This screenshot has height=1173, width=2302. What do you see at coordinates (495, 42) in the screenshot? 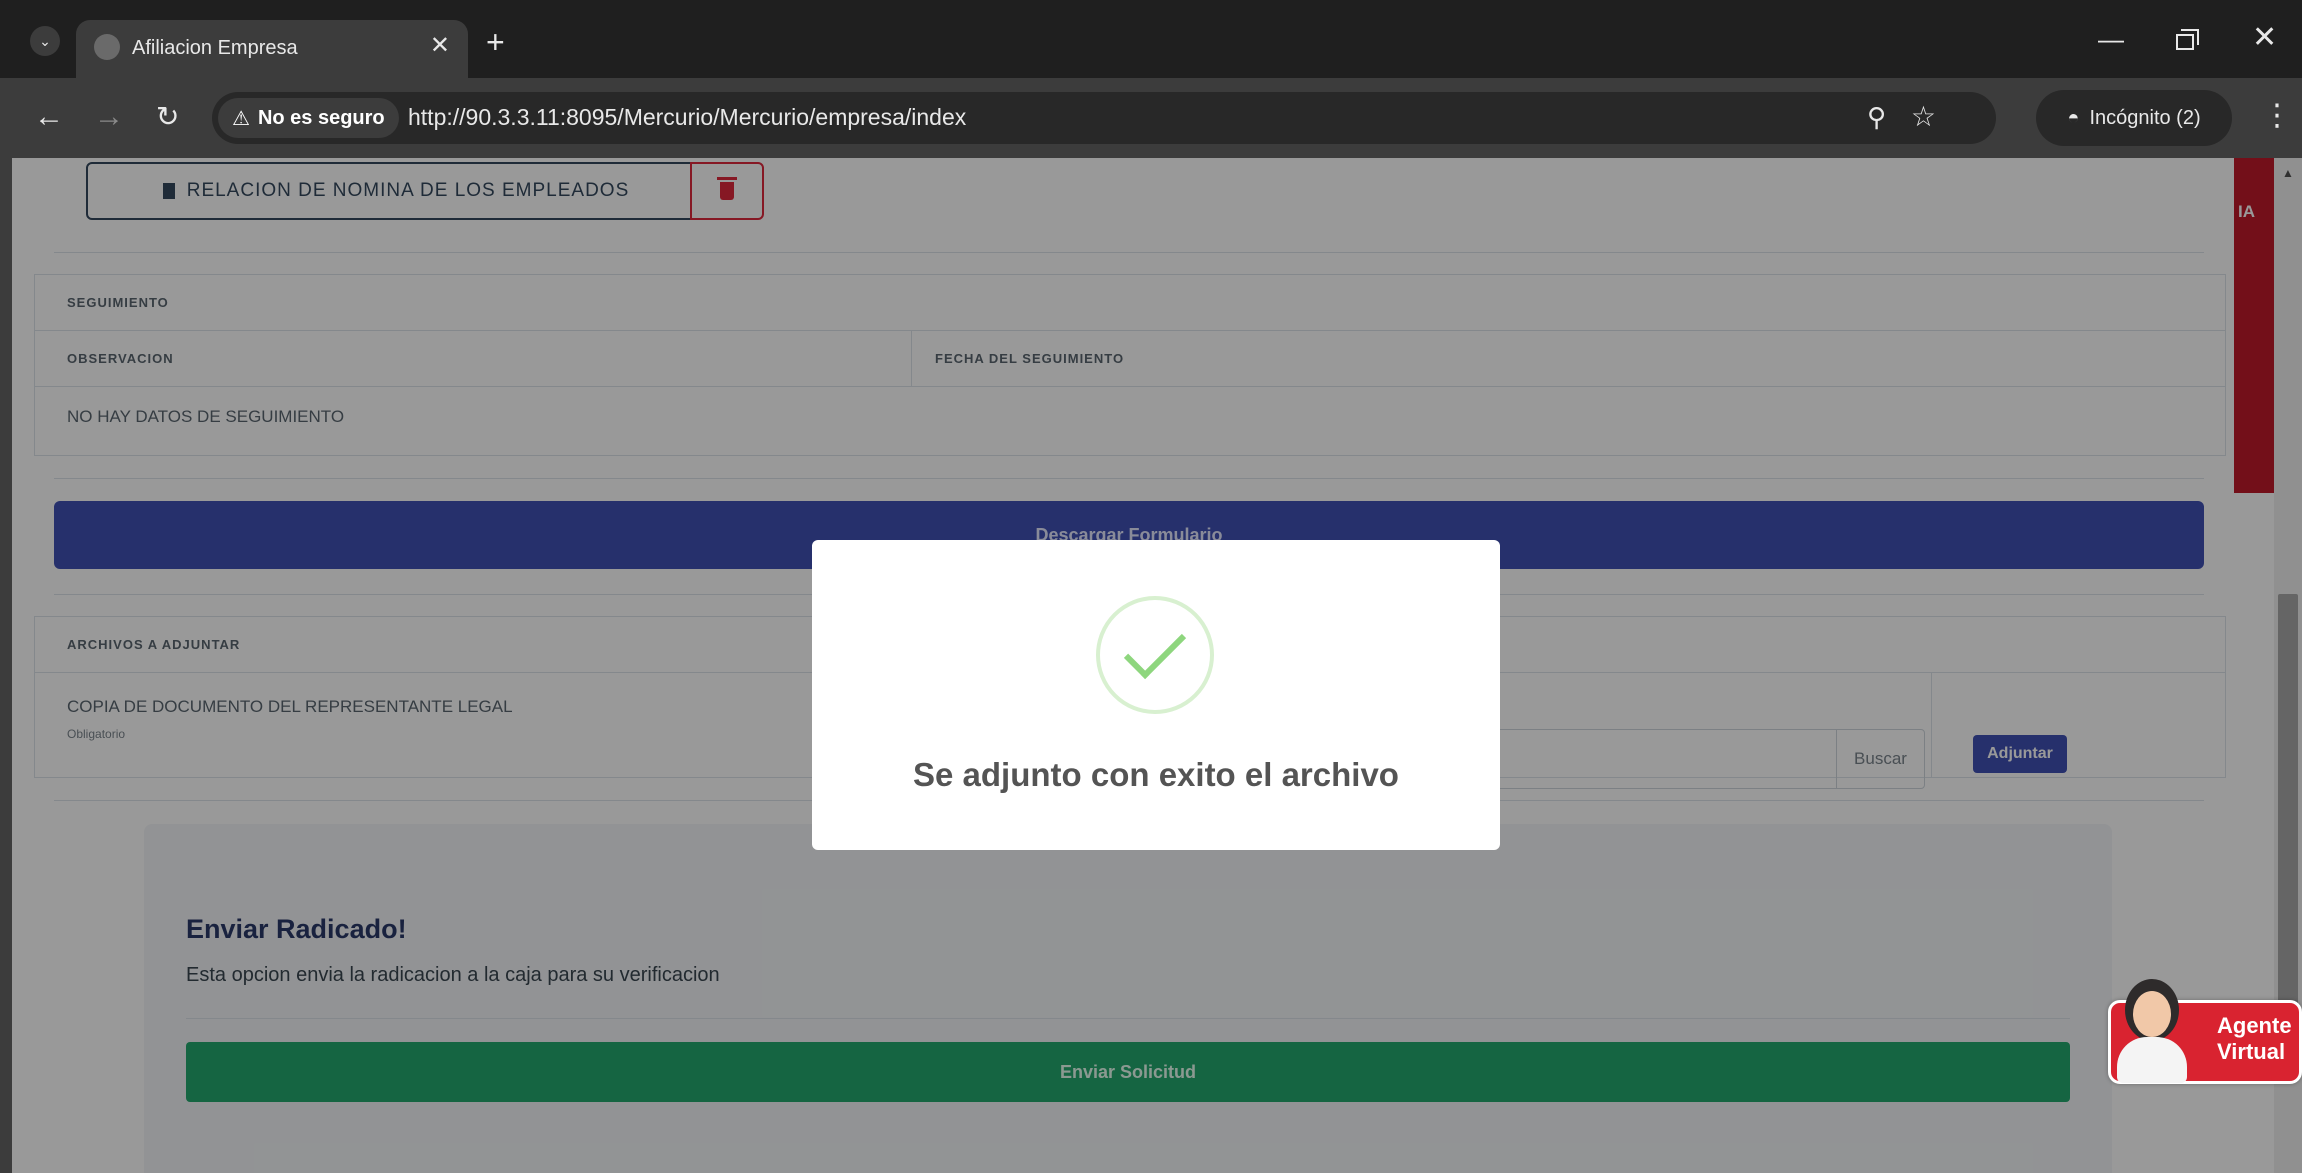
I see `new-tab-plus-icon: +` at bounding box center [495, 42].